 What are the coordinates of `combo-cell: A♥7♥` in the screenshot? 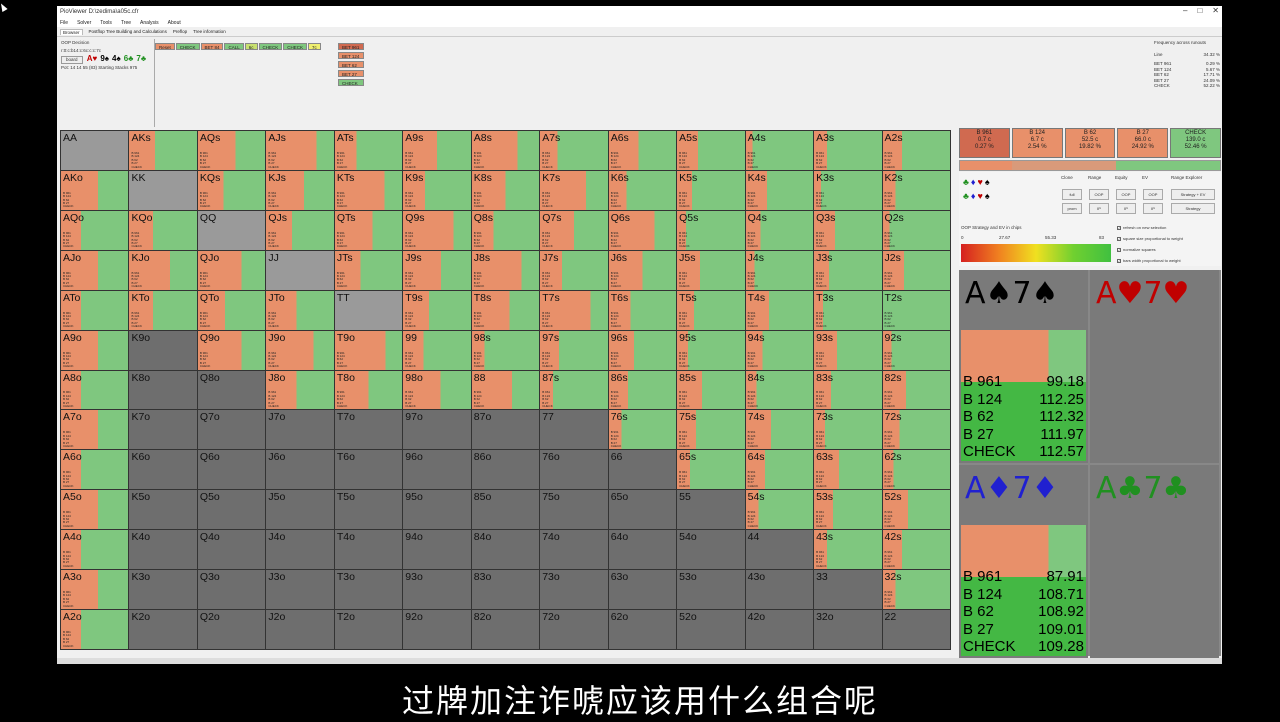 It's located at (1154, 366).